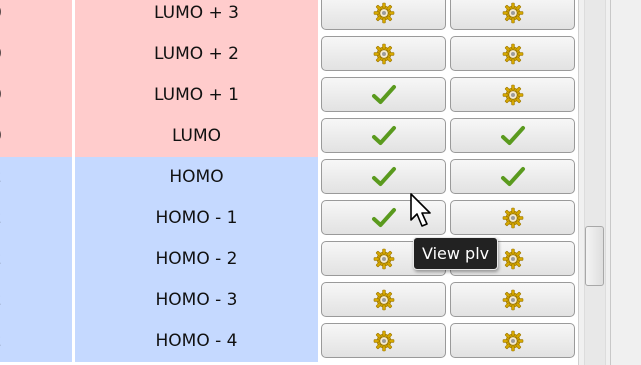  Describe the element at coordinates (196, 341) in the screenshot. I see `orbital-label-cell: HOMO - 4` at that location.